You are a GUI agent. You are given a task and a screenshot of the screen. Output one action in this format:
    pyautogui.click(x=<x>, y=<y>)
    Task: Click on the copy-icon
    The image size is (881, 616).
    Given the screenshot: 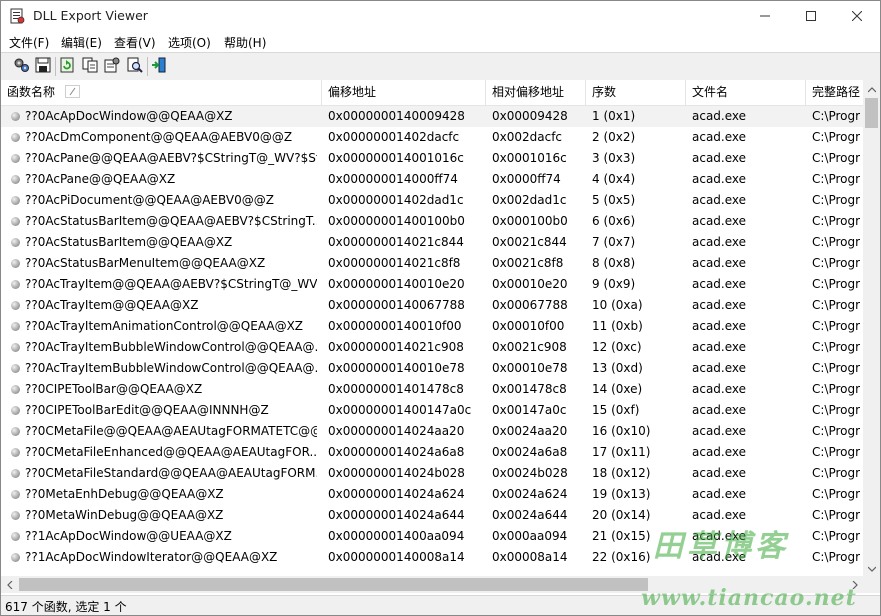 What is the action you would take?
    pyautogui.click(x=90, y=66)
    